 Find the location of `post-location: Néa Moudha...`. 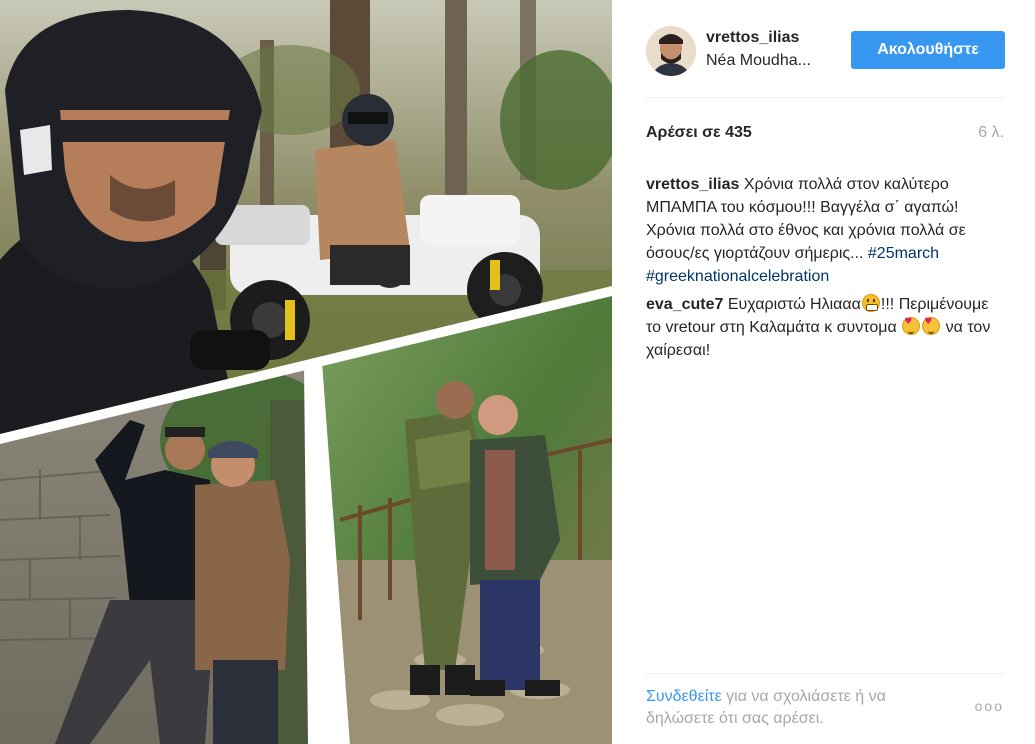

post-location: Néa Moudha... is located at coordinates (758, 61).